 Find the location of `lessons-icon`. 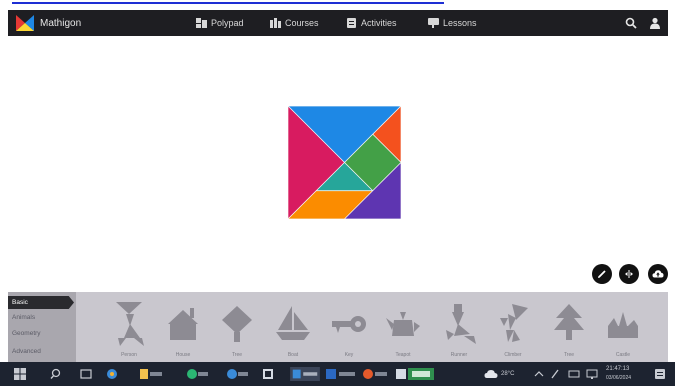

lessons-icon is located at coordinates (433, 23).